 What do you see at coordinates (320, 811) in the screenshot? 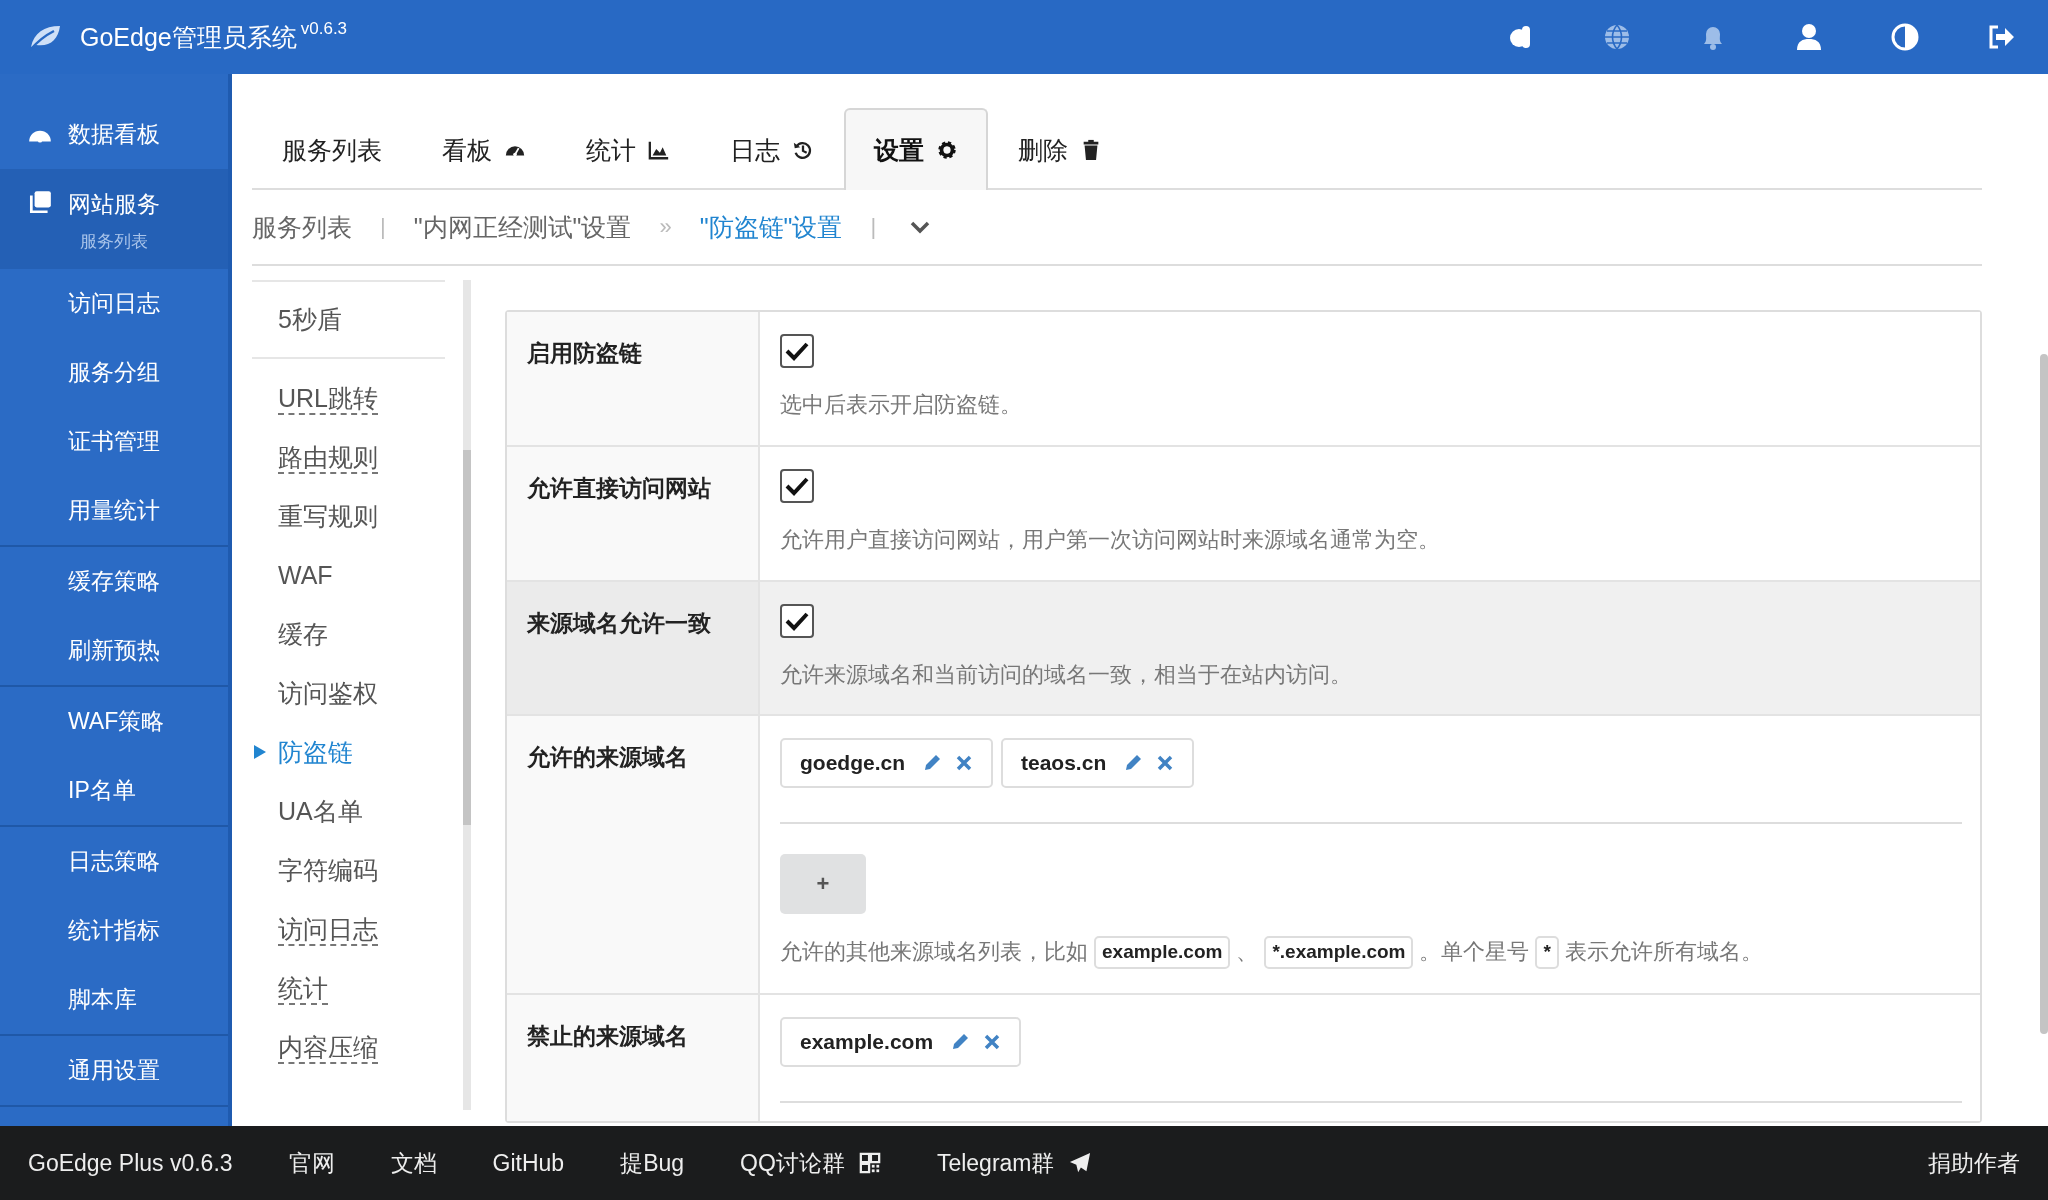
I see `submenu-item: UA名单` at bounding box center [320, 811].